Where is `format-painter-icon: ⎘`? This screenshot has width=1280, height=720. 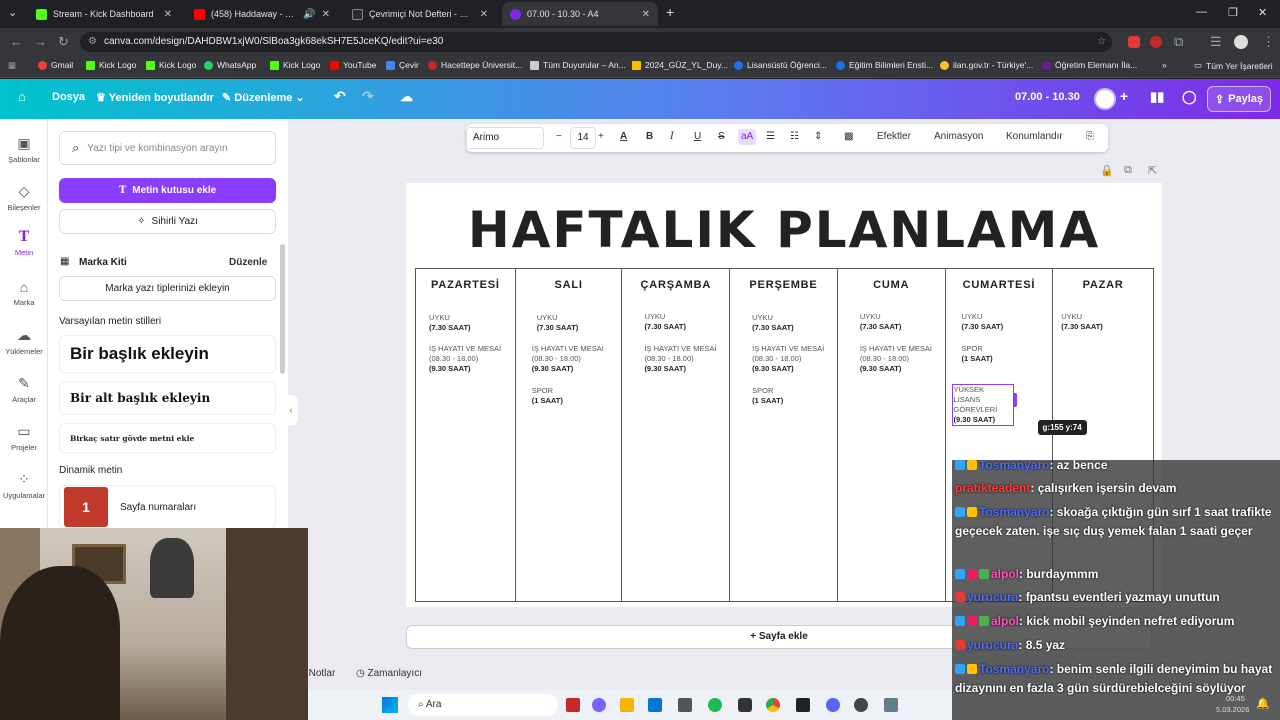 format-painter-icon: ⎘ is located at coordinates (1090, 136).